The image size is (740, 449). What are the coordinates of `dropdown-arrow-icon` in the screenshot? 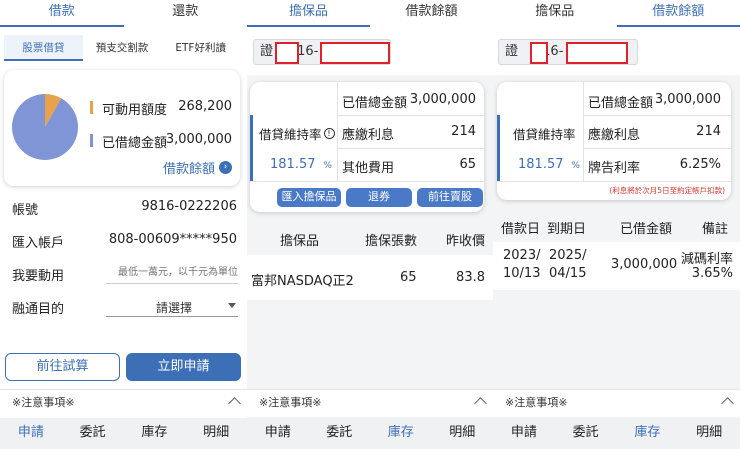 It's located at (232, 305).